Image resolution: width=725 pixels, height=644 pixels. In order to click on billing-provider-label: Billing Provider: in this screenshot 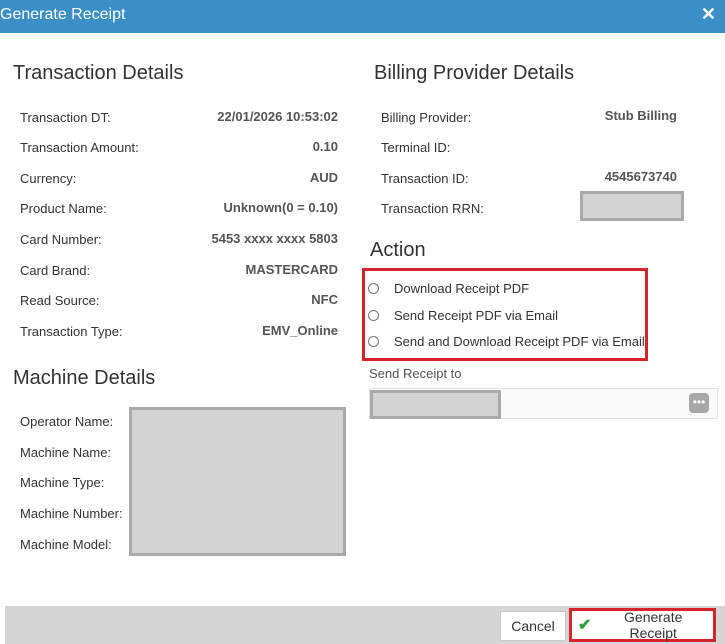, I will do `click(426, 117)`.